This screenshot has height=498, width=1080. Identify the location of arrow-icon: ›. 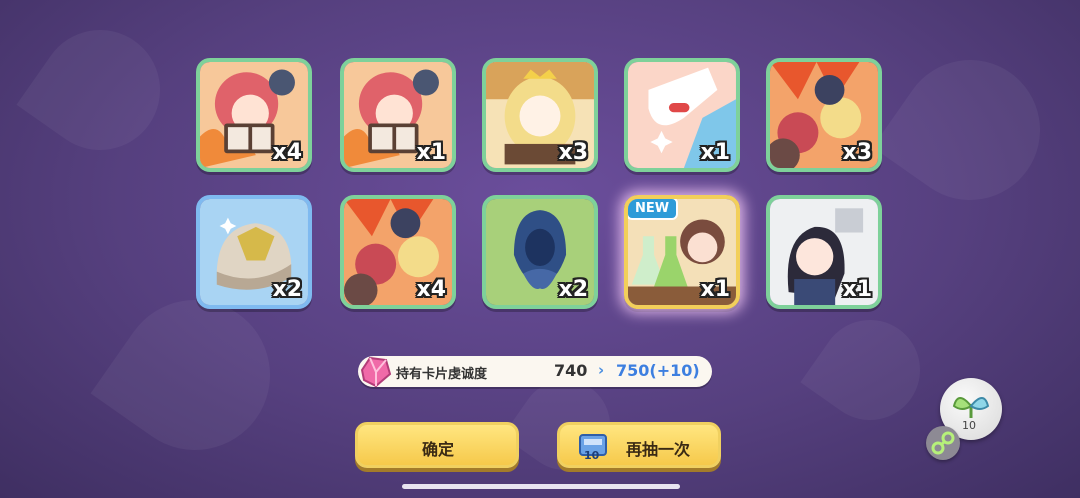
(601, 370).